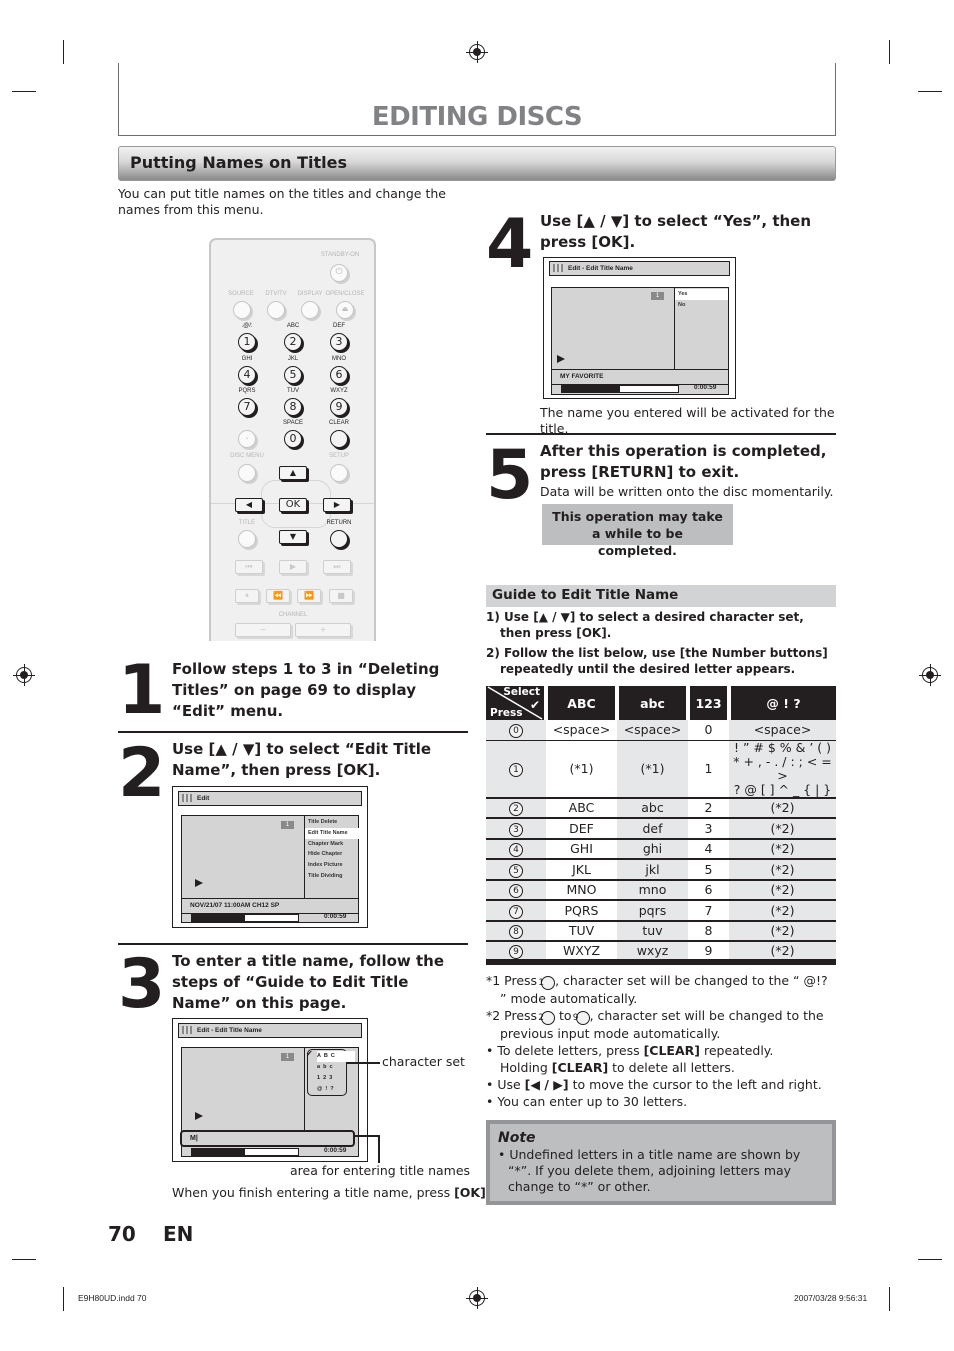  I want to click on up-button: ▲, so click(293, 473).